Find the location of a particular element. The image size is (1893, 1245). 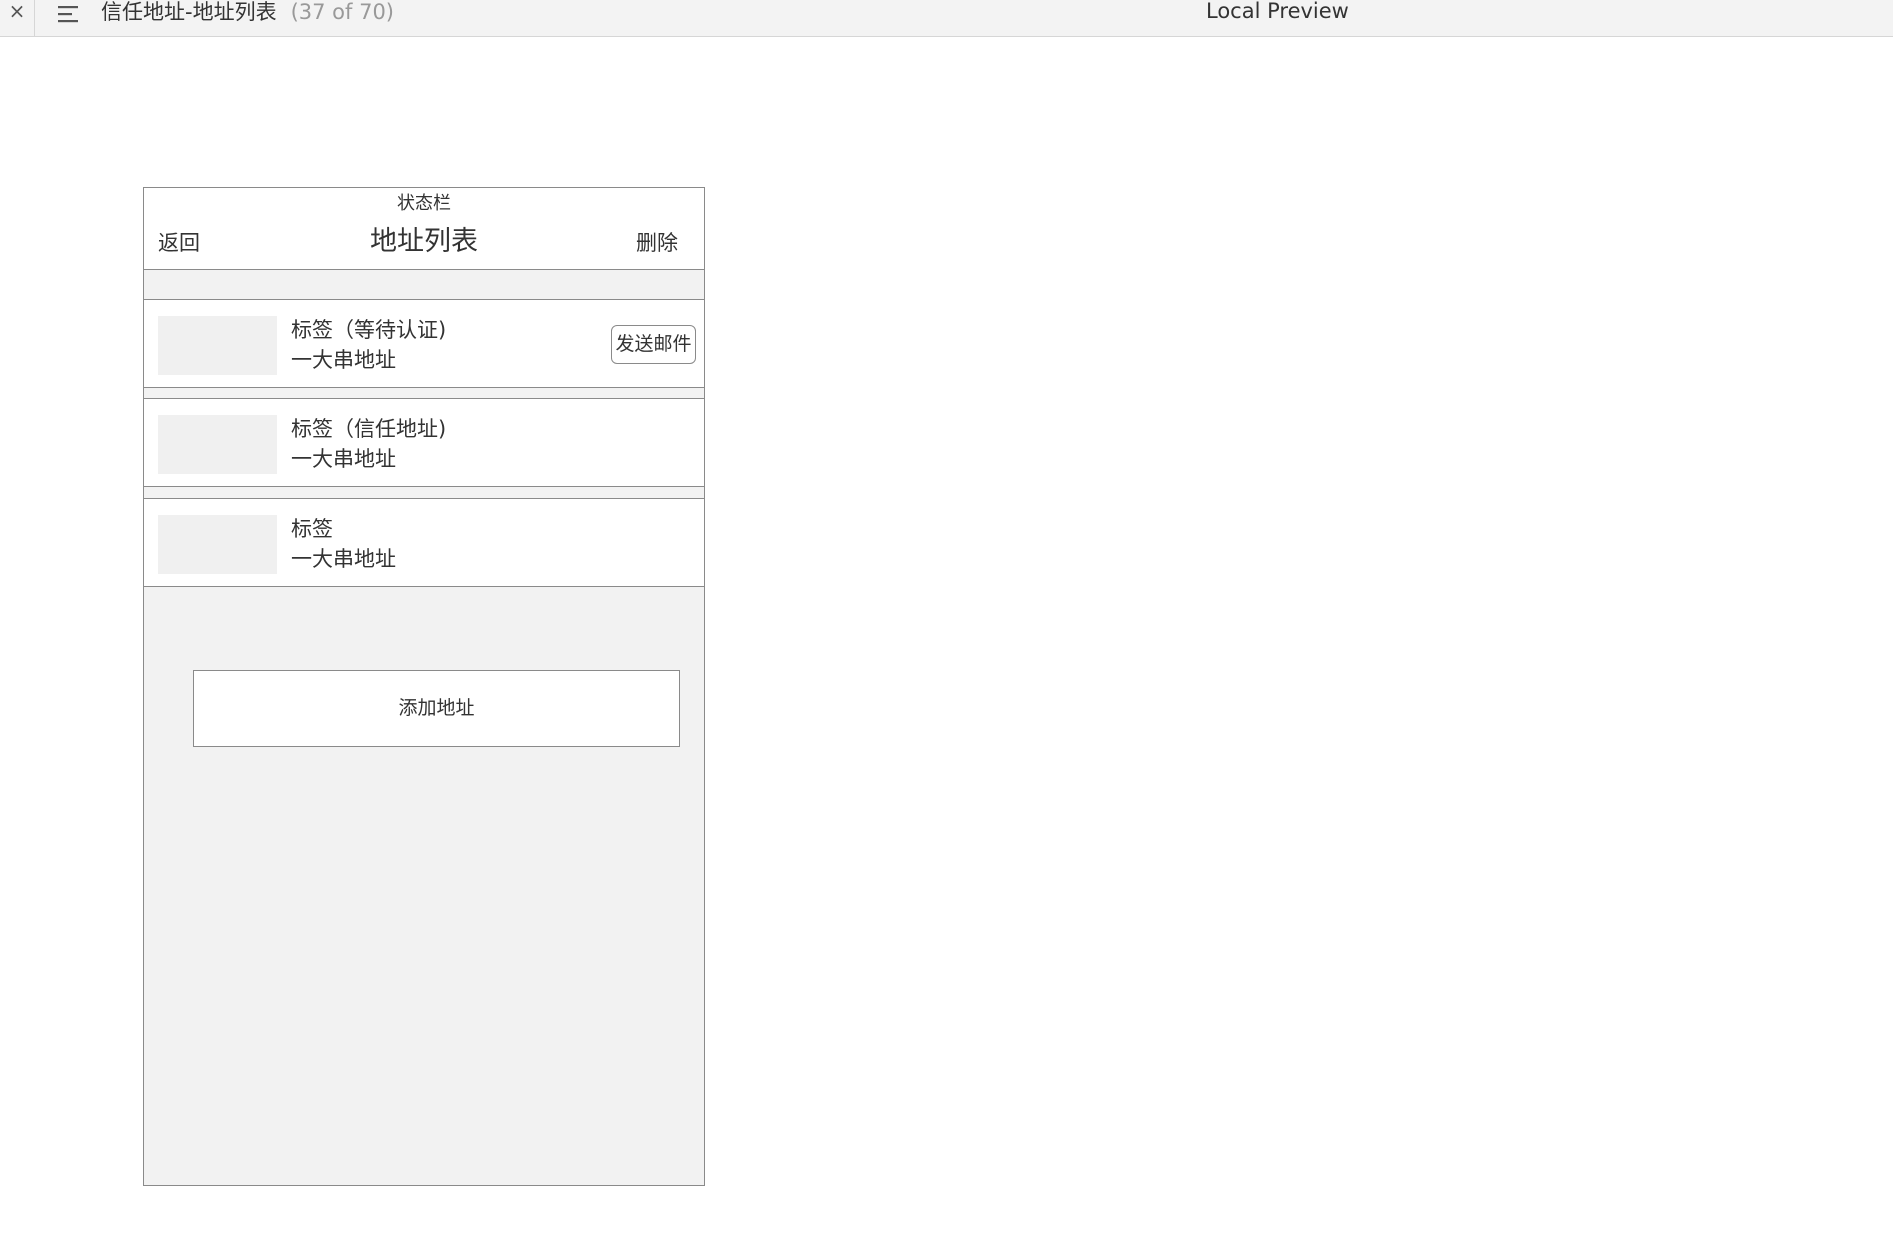

page-title: 信任地址-地址列表 (37 of 70) is located at coordinates (247, 12).